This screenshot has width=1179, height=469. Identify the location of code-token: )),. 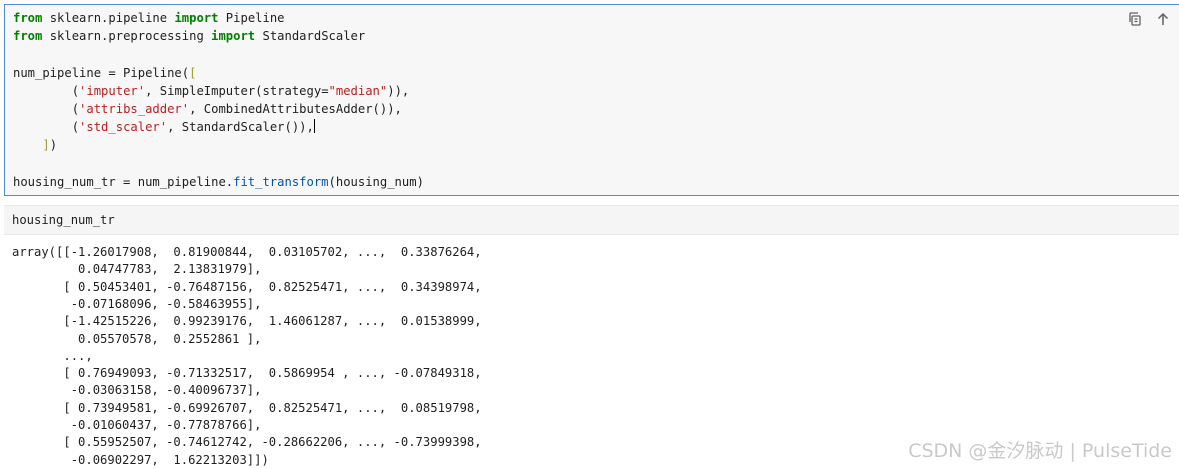
(398, 90).